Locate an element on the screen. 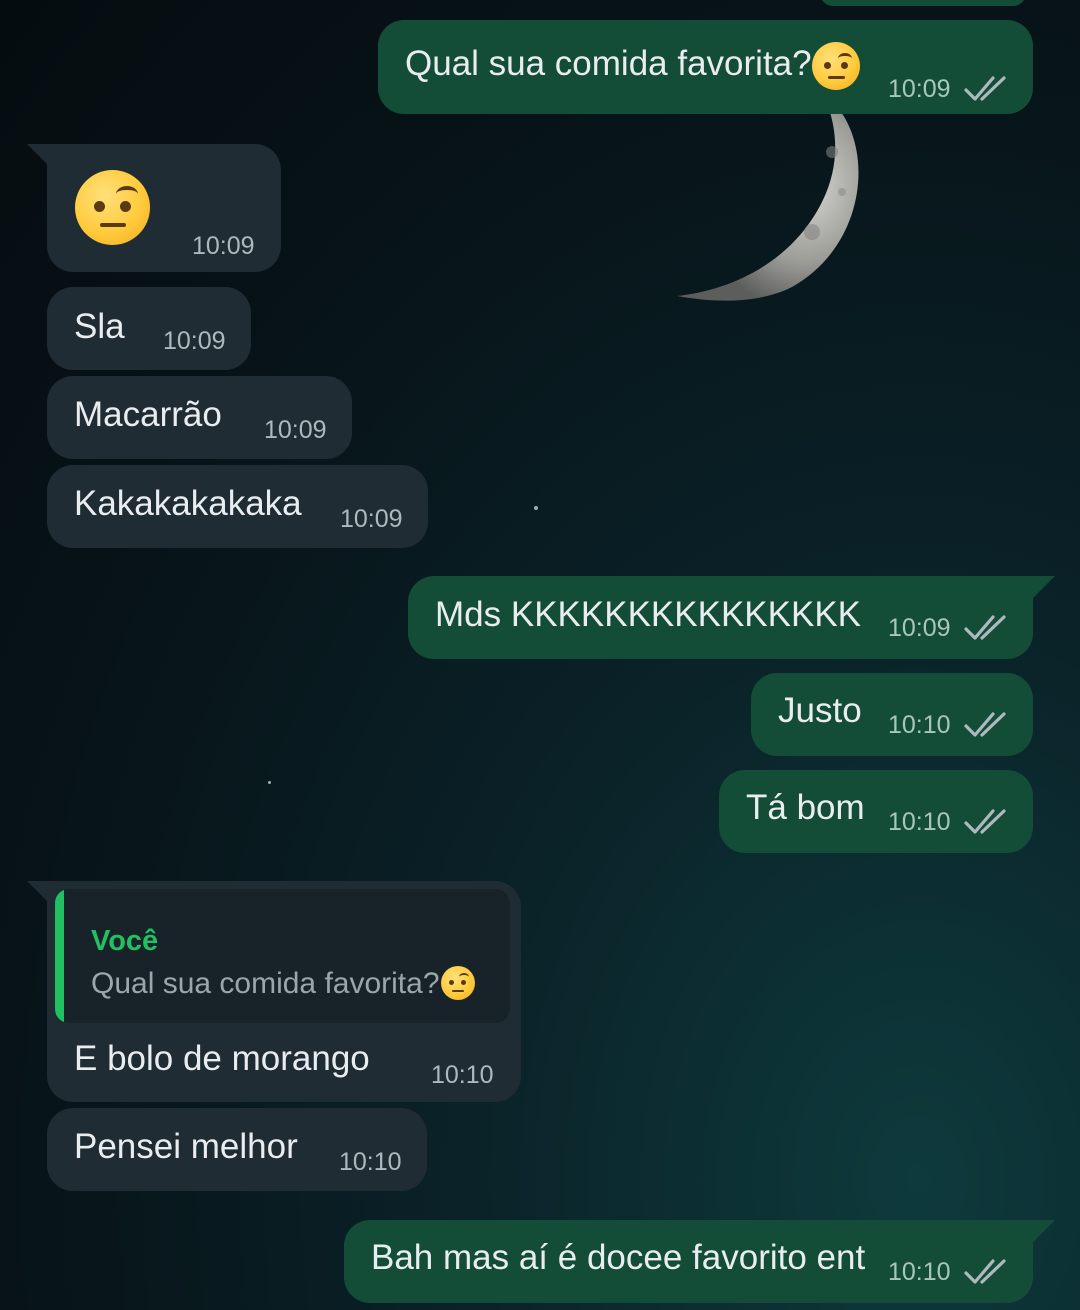 The width and height of the screenshot is (1080, 1310). message-text: Bah mas aí é docee favorito ent is located at coordinates (618, 1257).